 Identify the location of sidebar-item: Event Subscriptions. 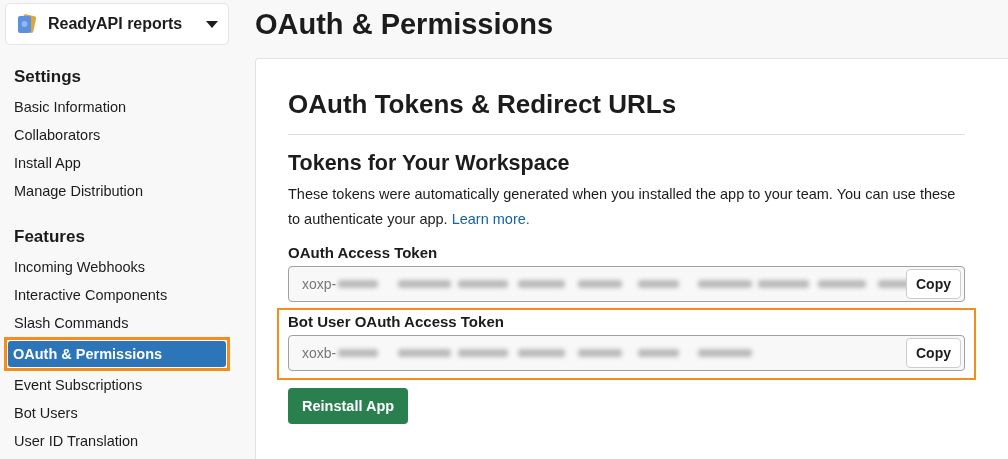
(117, 385).